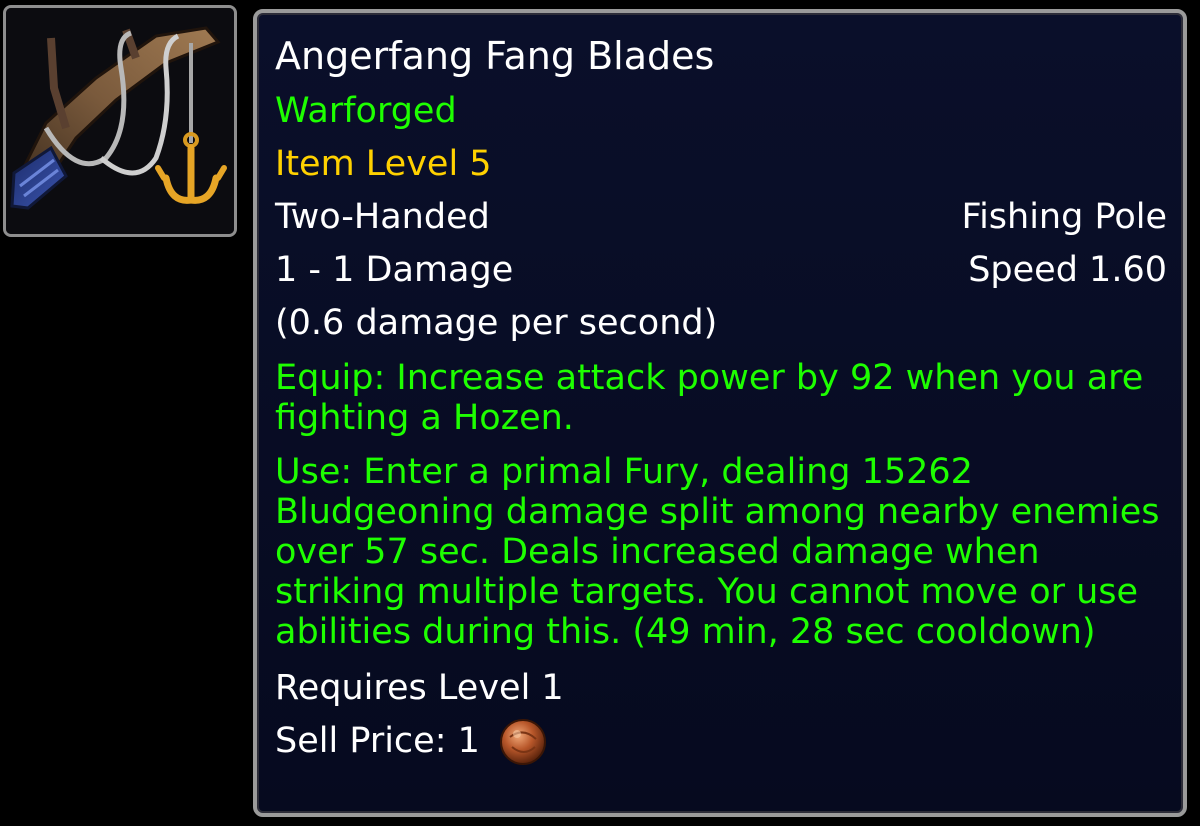 This screenshot has height=826, width=1200. What do you see at coordinates (495, 56) in the screenshot?
I see `item-name: Angerfang Fang Blades` at bounding box center [495, 56].